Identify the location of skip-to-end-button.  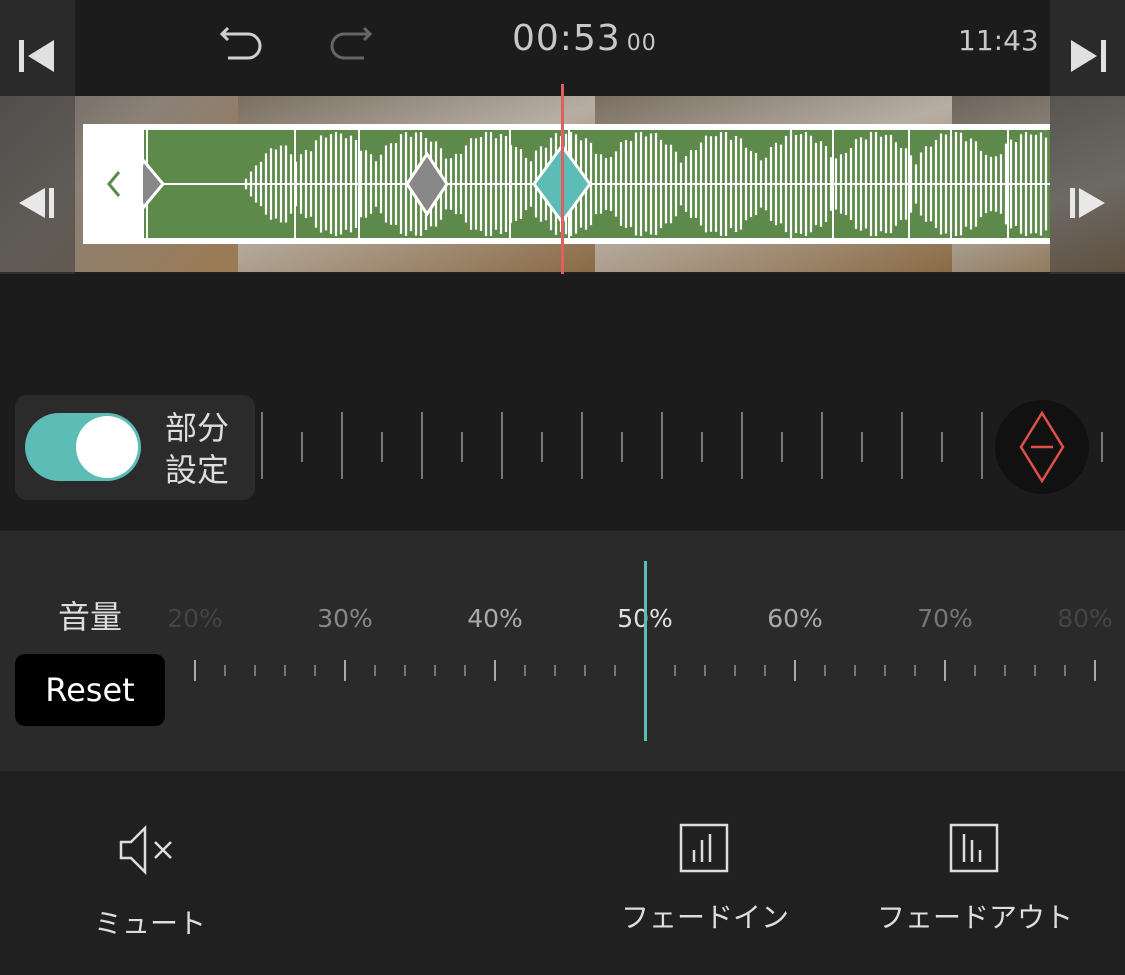
(1087, 48).